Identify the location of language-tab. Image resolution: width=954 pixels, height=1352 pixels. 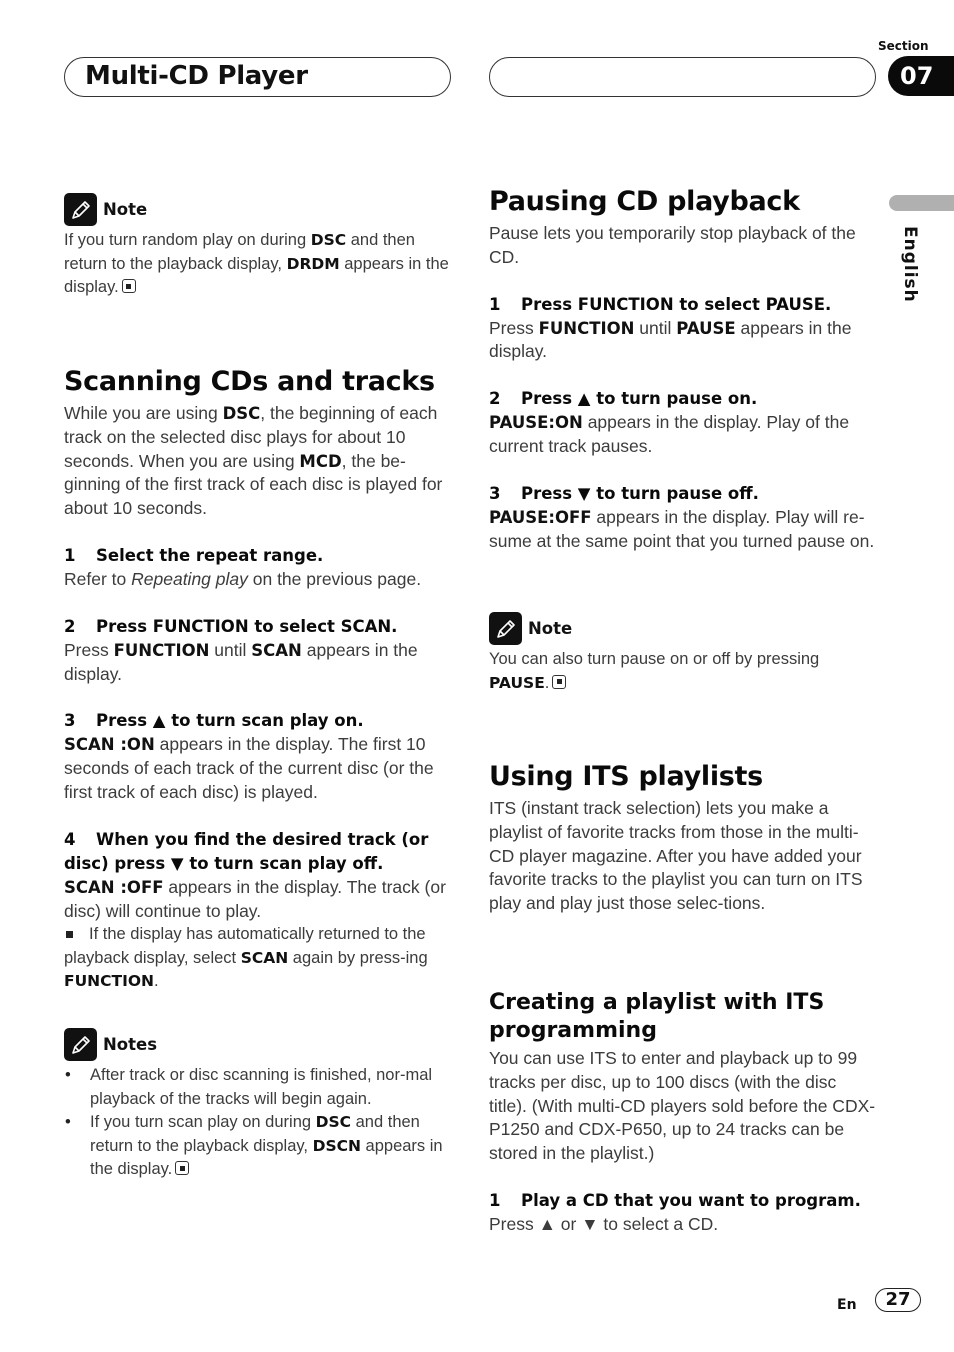
(921, 203).